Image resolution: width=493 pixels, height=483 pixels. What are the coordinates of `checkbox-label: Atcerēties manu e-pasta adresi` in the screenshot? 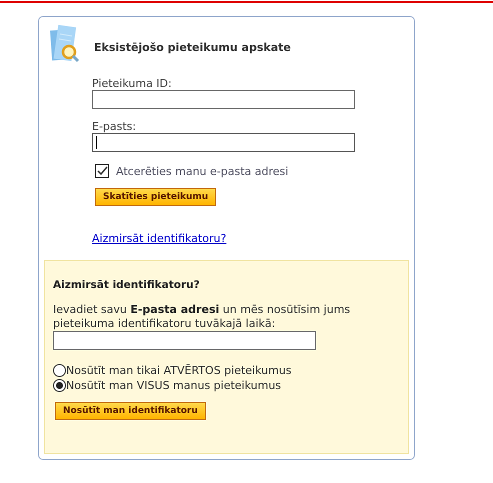 It's located at (202, 171).